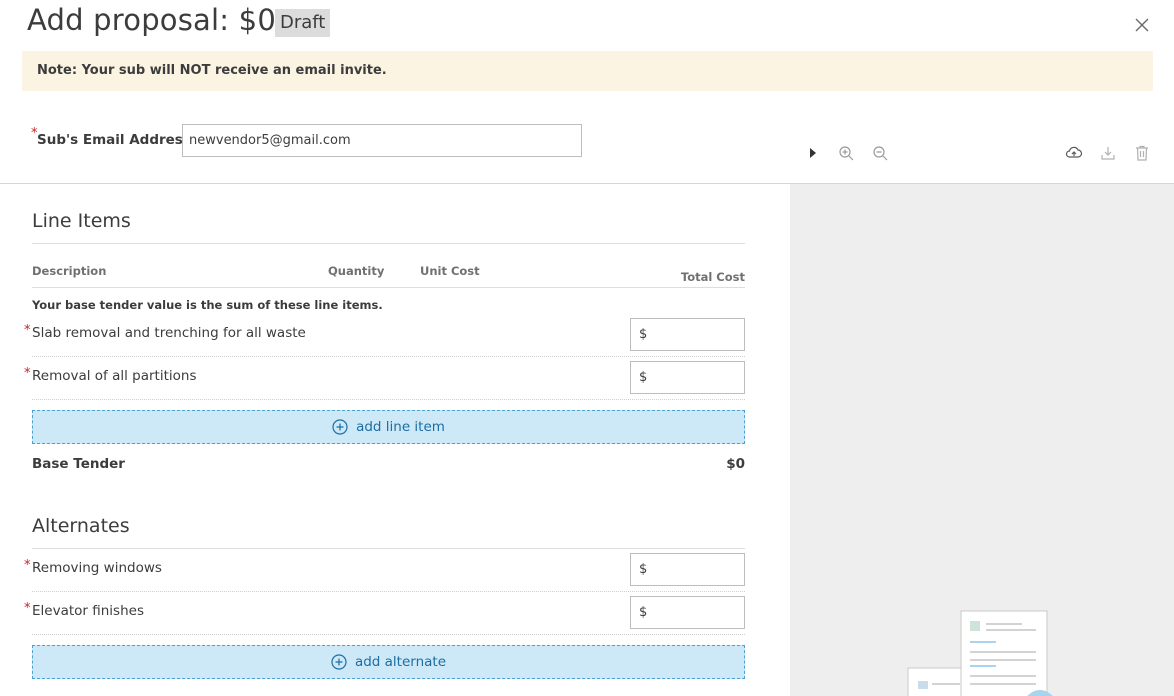  What do you see at coordinates (81, 221) in the screenshot?
I see `line-items-heading: Line Items` at bounding box center [81, 221].